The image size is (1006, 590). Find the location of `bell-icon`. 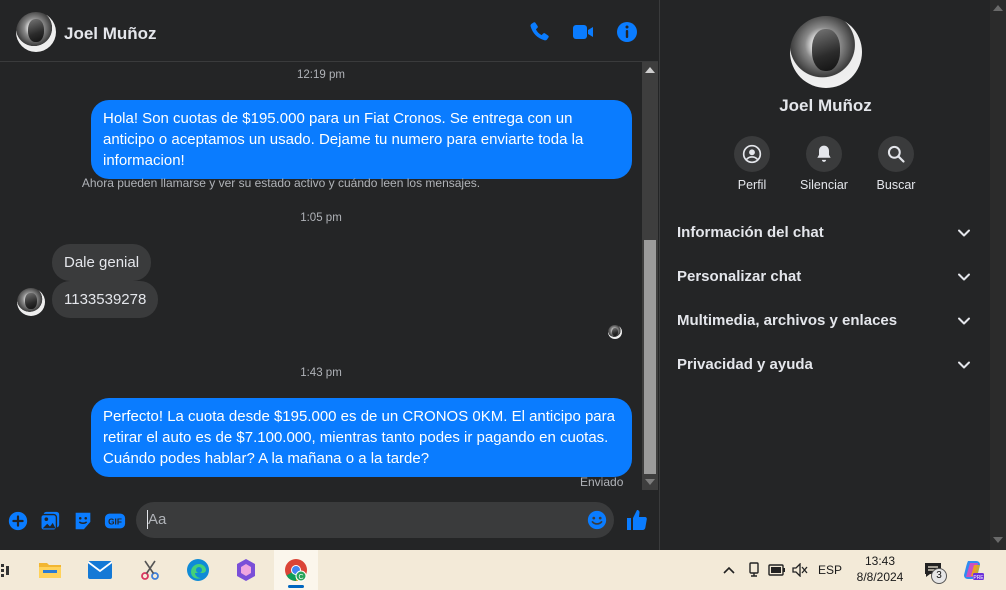

bell-icon is located at coordinates (824, 153).